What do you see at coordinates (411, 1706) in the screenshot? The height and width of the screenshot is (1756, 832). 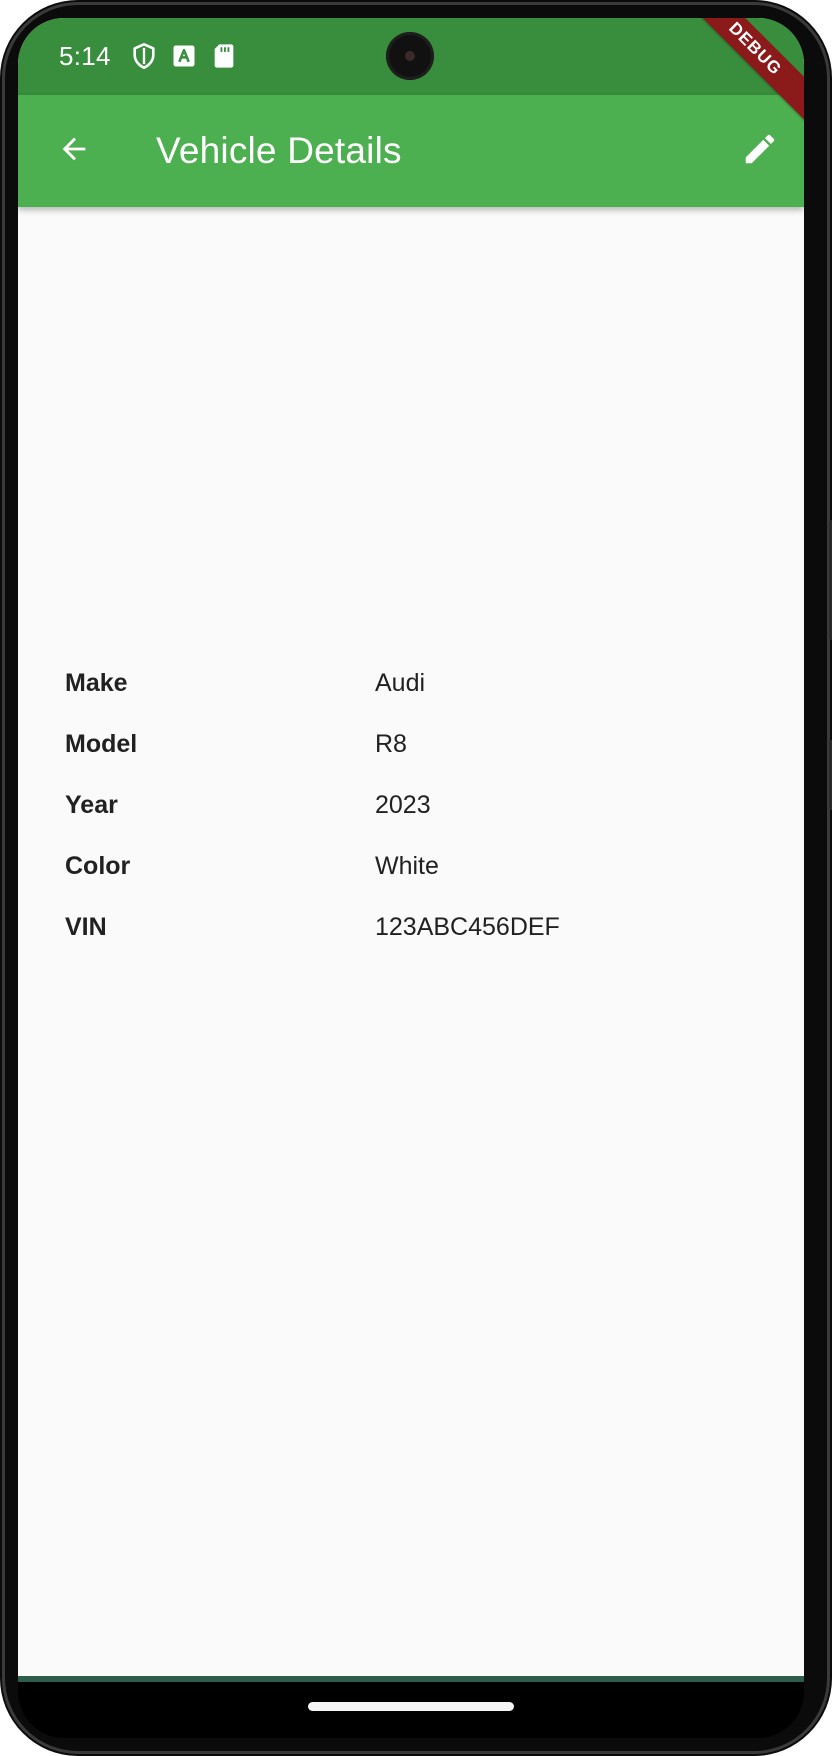 I see `home-indicator` at bounding box center [411, 1706].